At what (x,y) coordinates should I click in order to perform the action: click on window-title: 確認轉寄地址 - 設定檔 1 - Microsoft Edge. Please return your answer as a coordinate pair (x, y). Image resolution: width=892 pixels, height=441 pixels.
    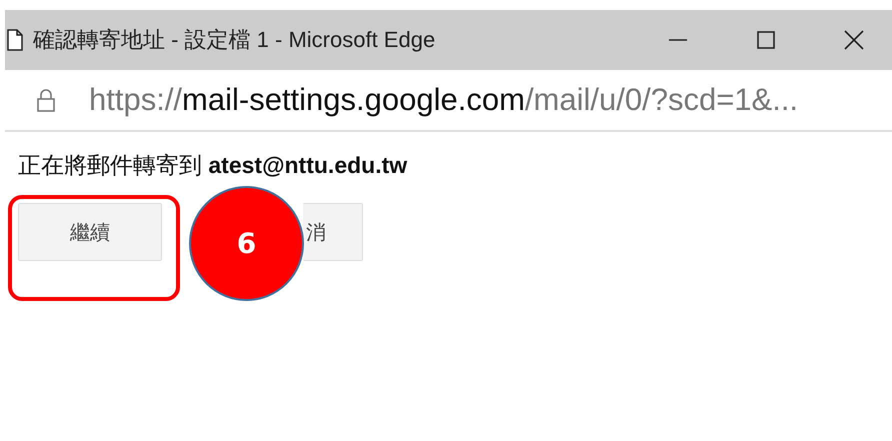
    Looking at the image, I should click on (234, 40).